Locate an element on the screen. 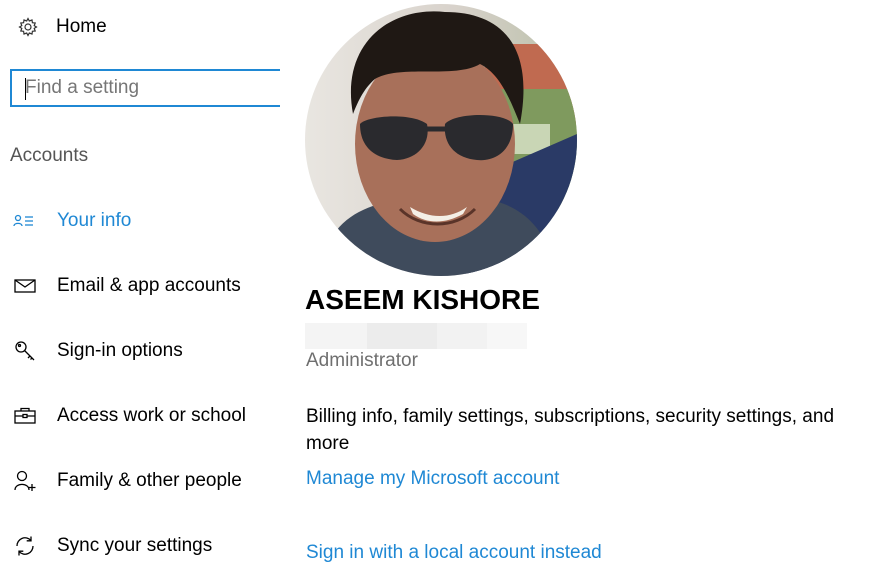 The height and width of the screenshot is (568, 870). person-add-icon is located at coordinates (25, 481).